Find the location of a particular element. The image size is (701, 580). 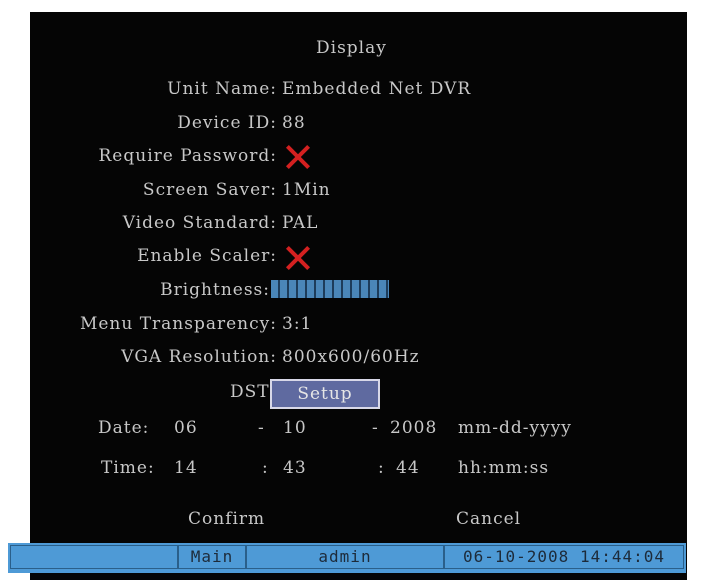

time-second-field: 44 is located at coordinates (408, 468).